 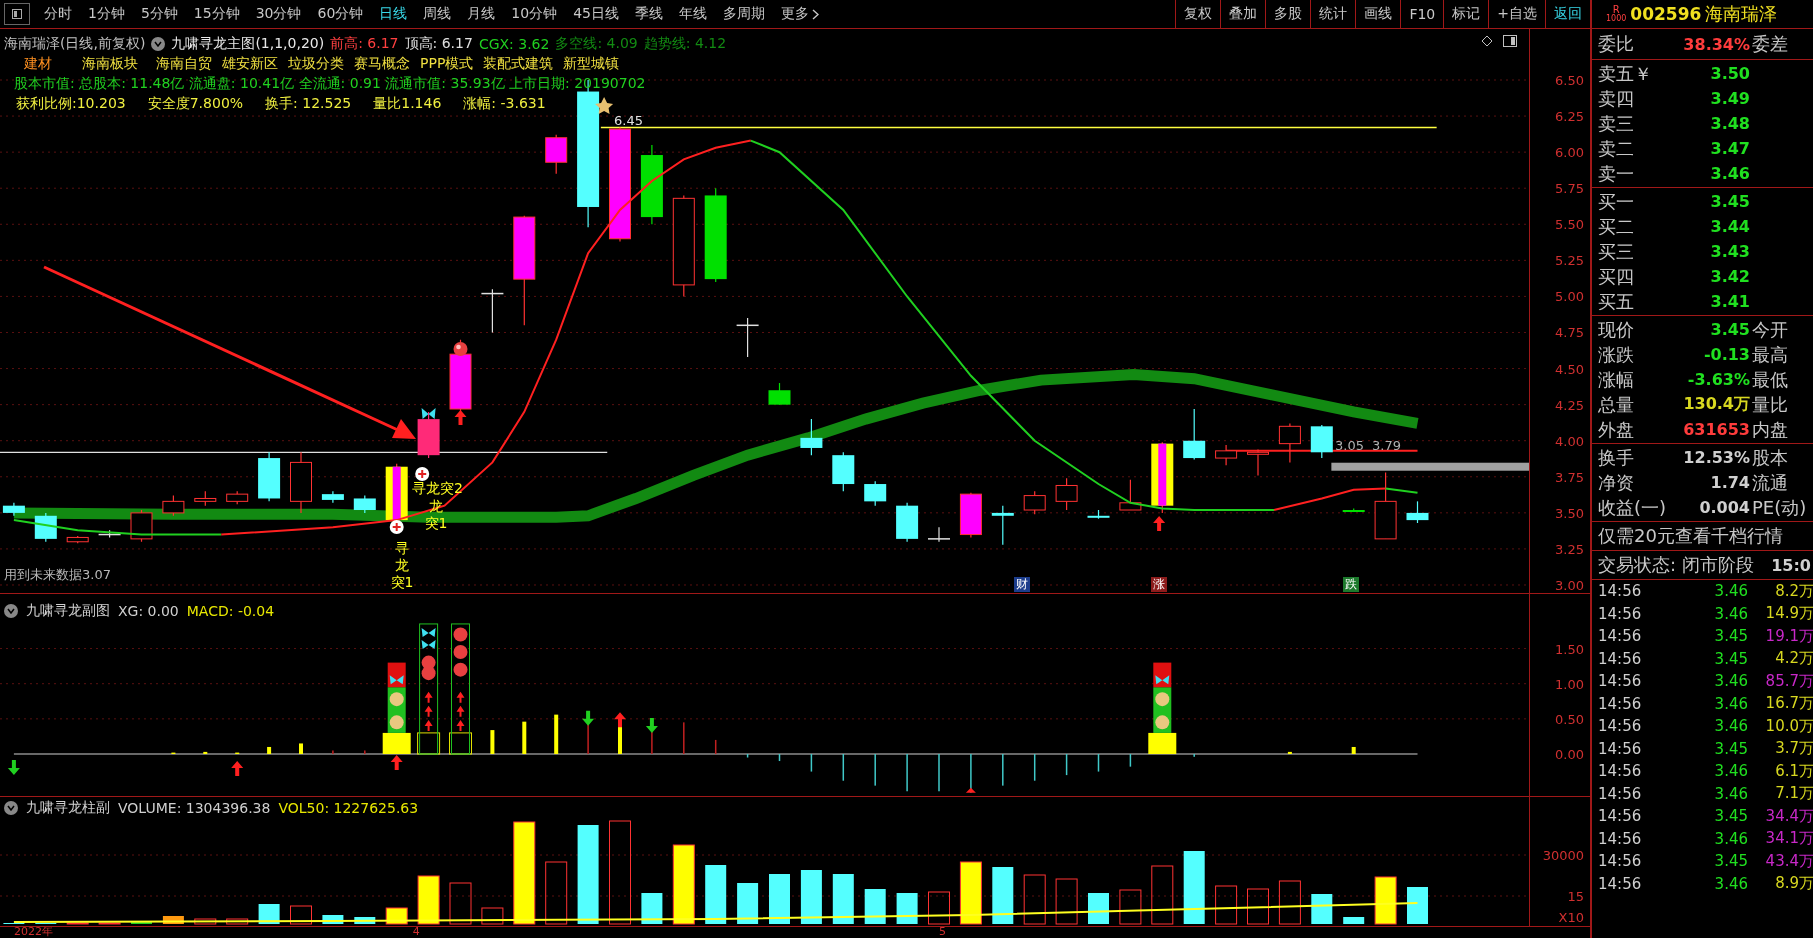 I want to click on quote-label: 量比, so click(x=1770, y=404).